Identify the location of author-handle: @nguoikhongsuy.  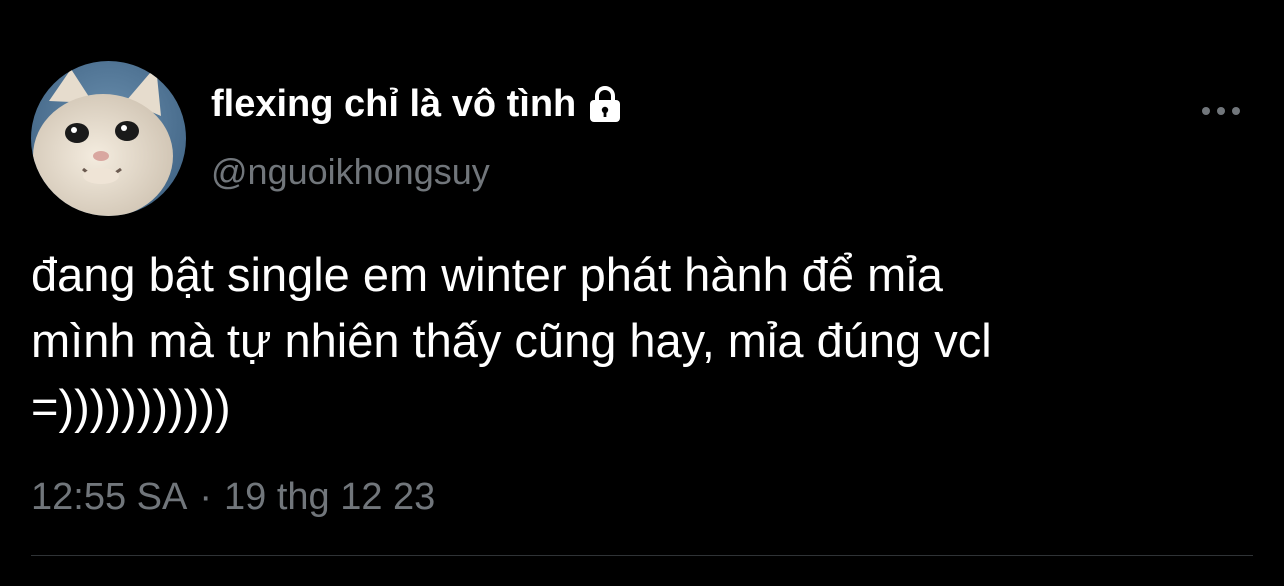
(350, 172).